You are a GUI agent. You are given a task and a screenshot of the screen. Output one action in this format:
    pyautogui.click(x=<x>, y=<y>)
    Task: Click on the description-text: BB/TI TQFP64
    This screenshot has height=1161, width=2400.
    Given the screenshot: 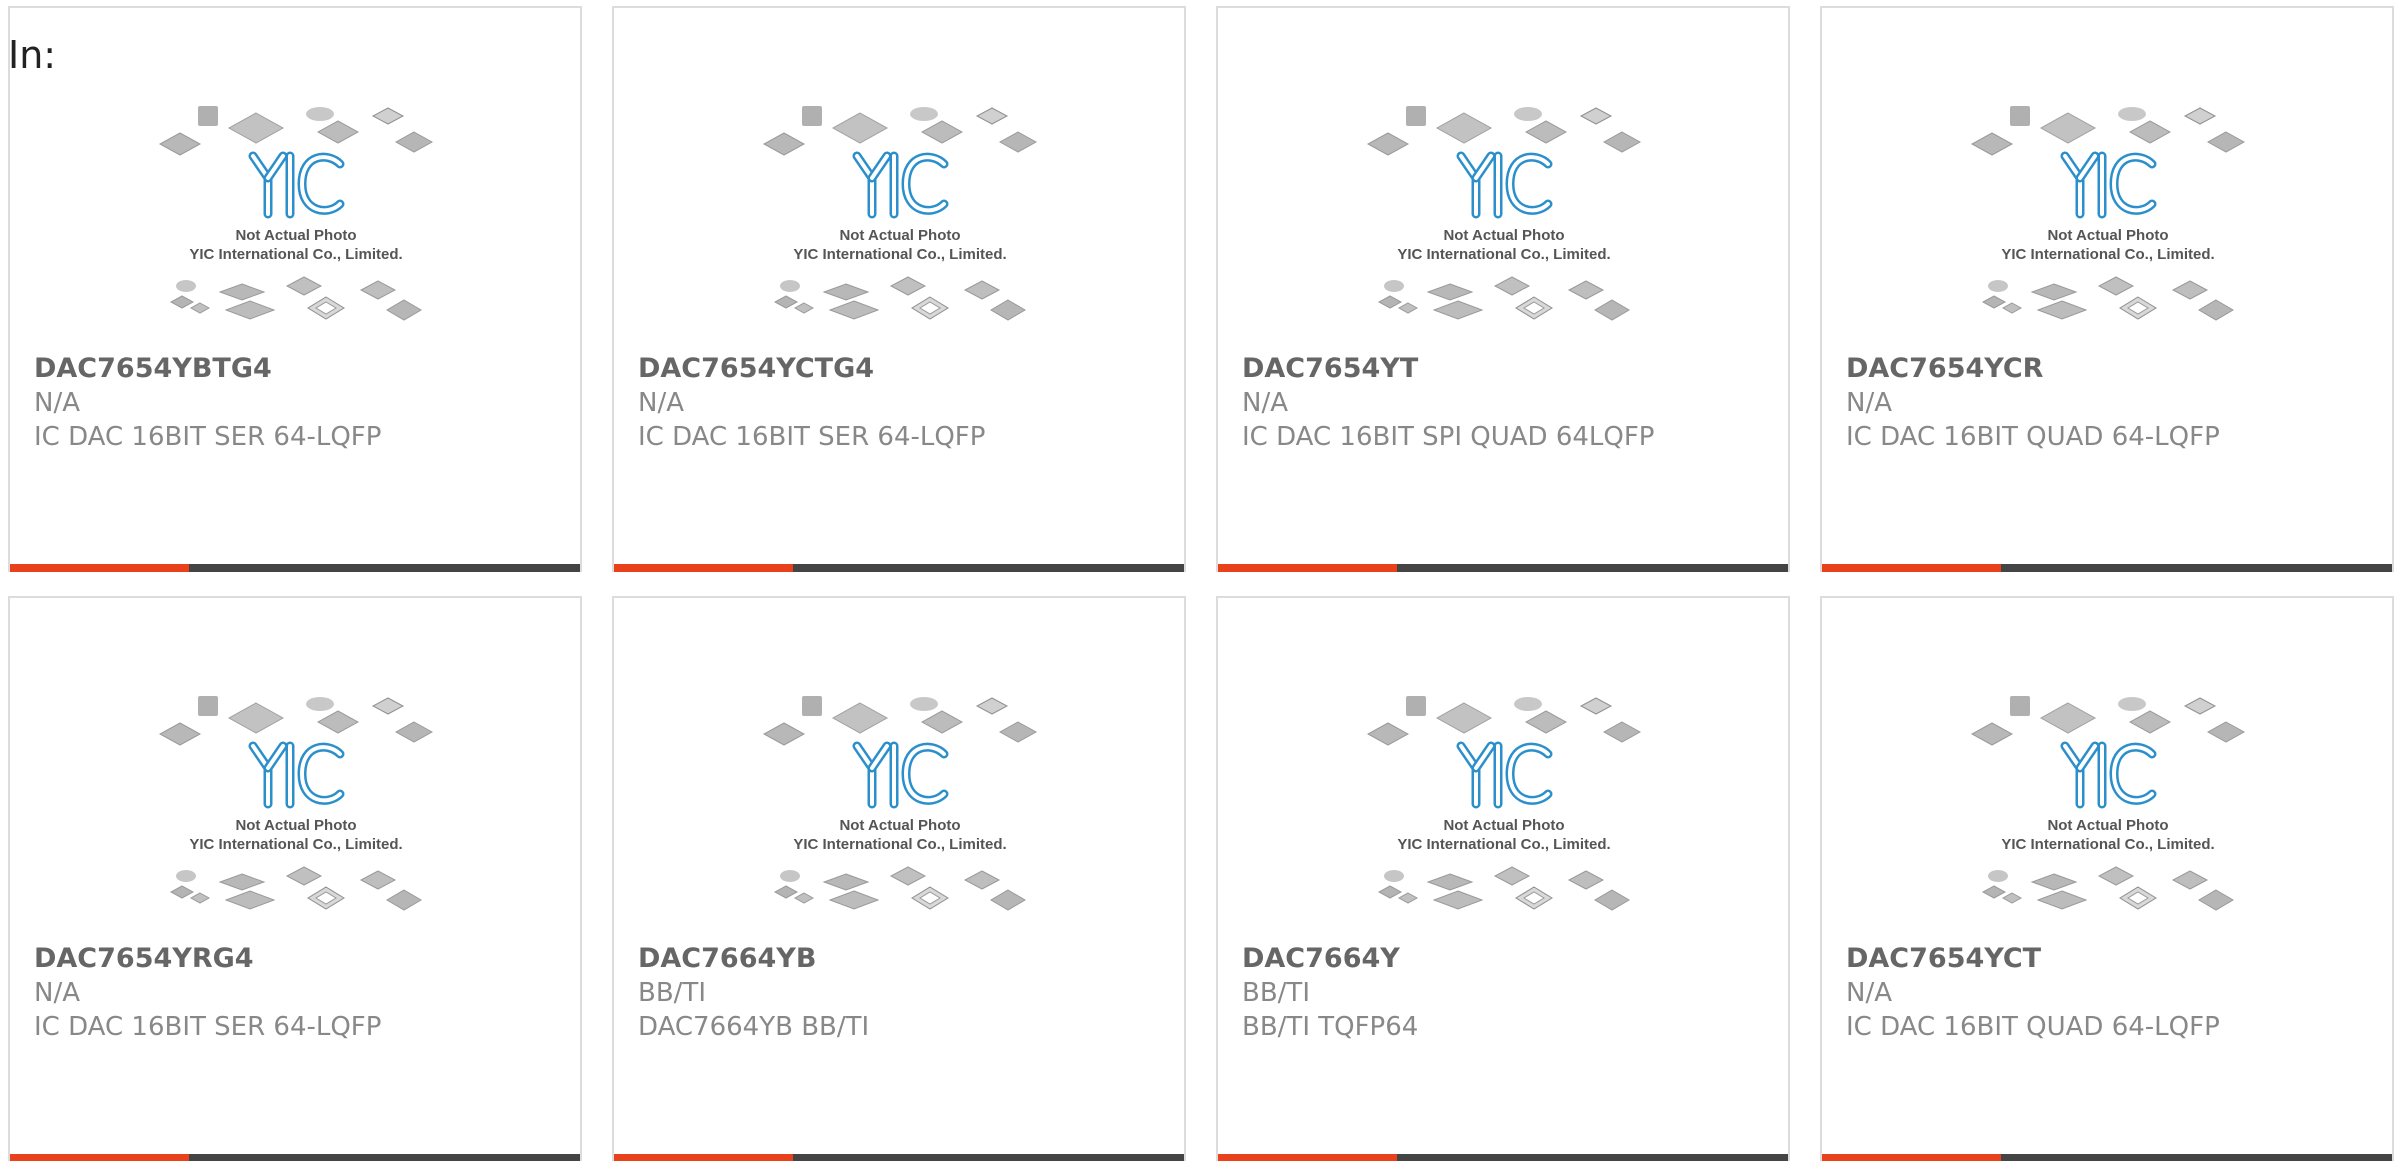 What is the action you would take?
    pyautogui.click(x=1330, y=1027)
    